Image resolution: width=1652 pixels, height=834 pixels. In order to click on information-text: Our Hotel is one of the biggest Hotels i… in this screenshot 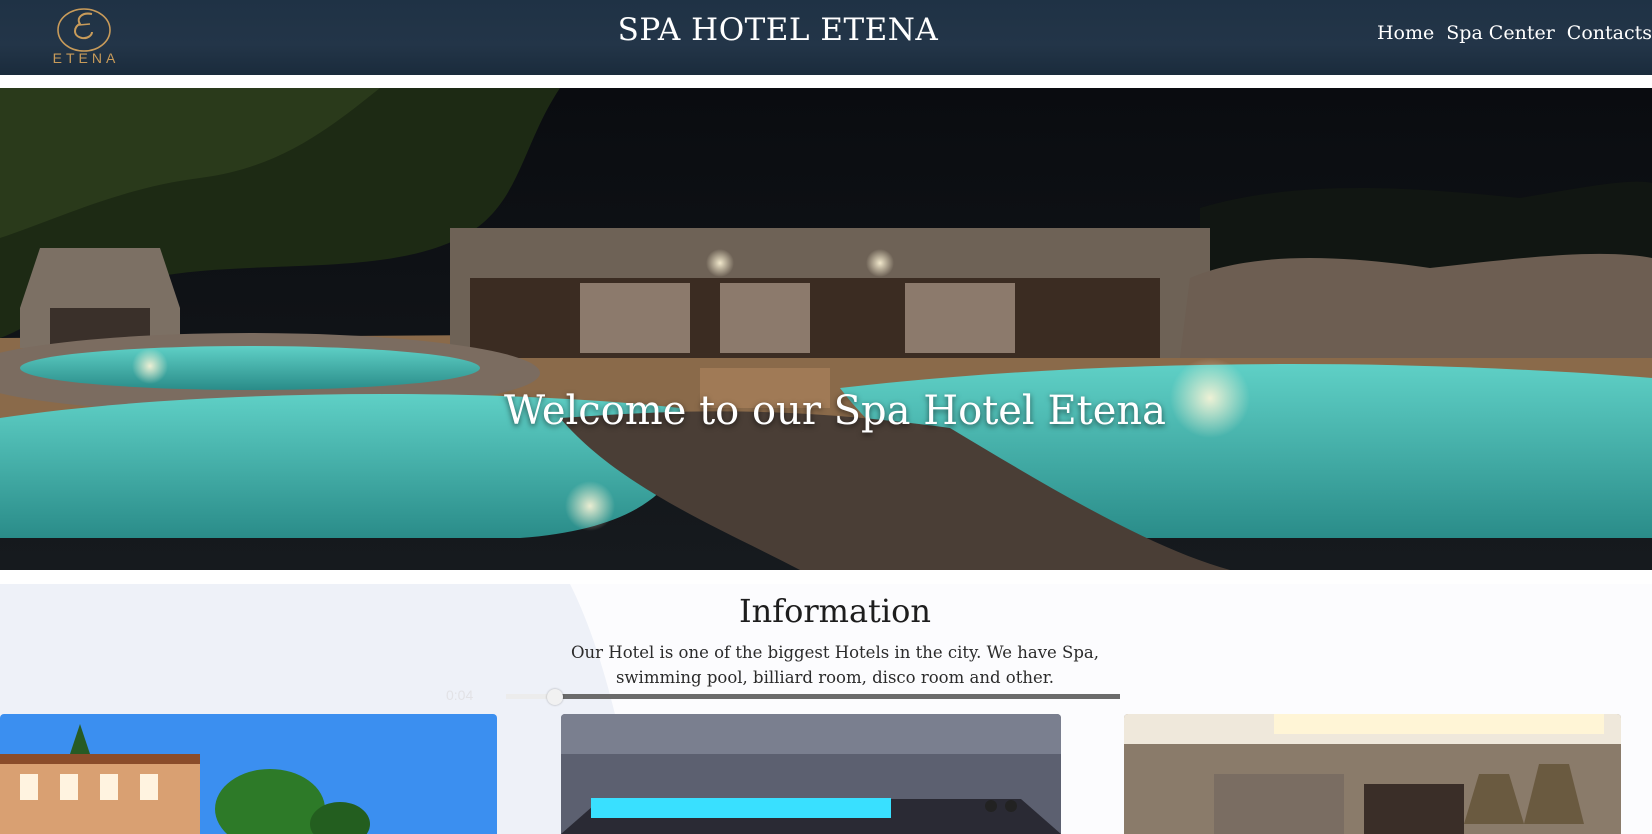, I will do `click(835, 665)`.